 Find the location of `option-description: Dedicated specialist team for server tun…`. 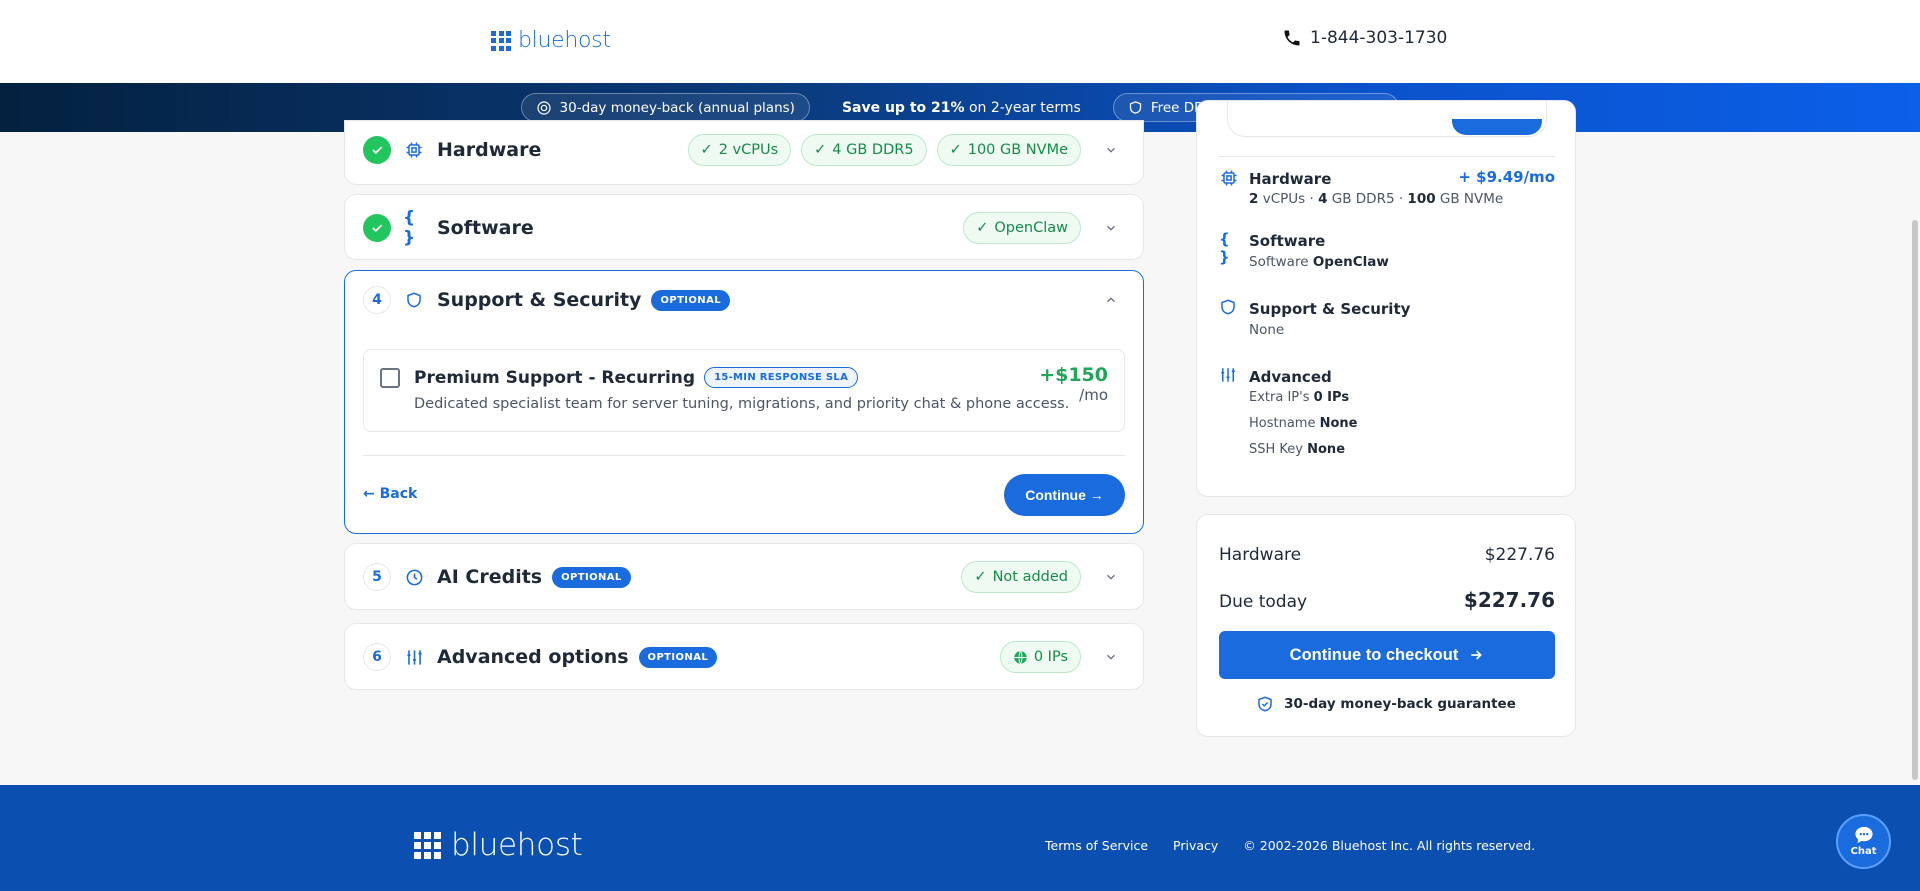

option-description: Dedicated specialist team for server tun… is located at coordinates (742, 404).